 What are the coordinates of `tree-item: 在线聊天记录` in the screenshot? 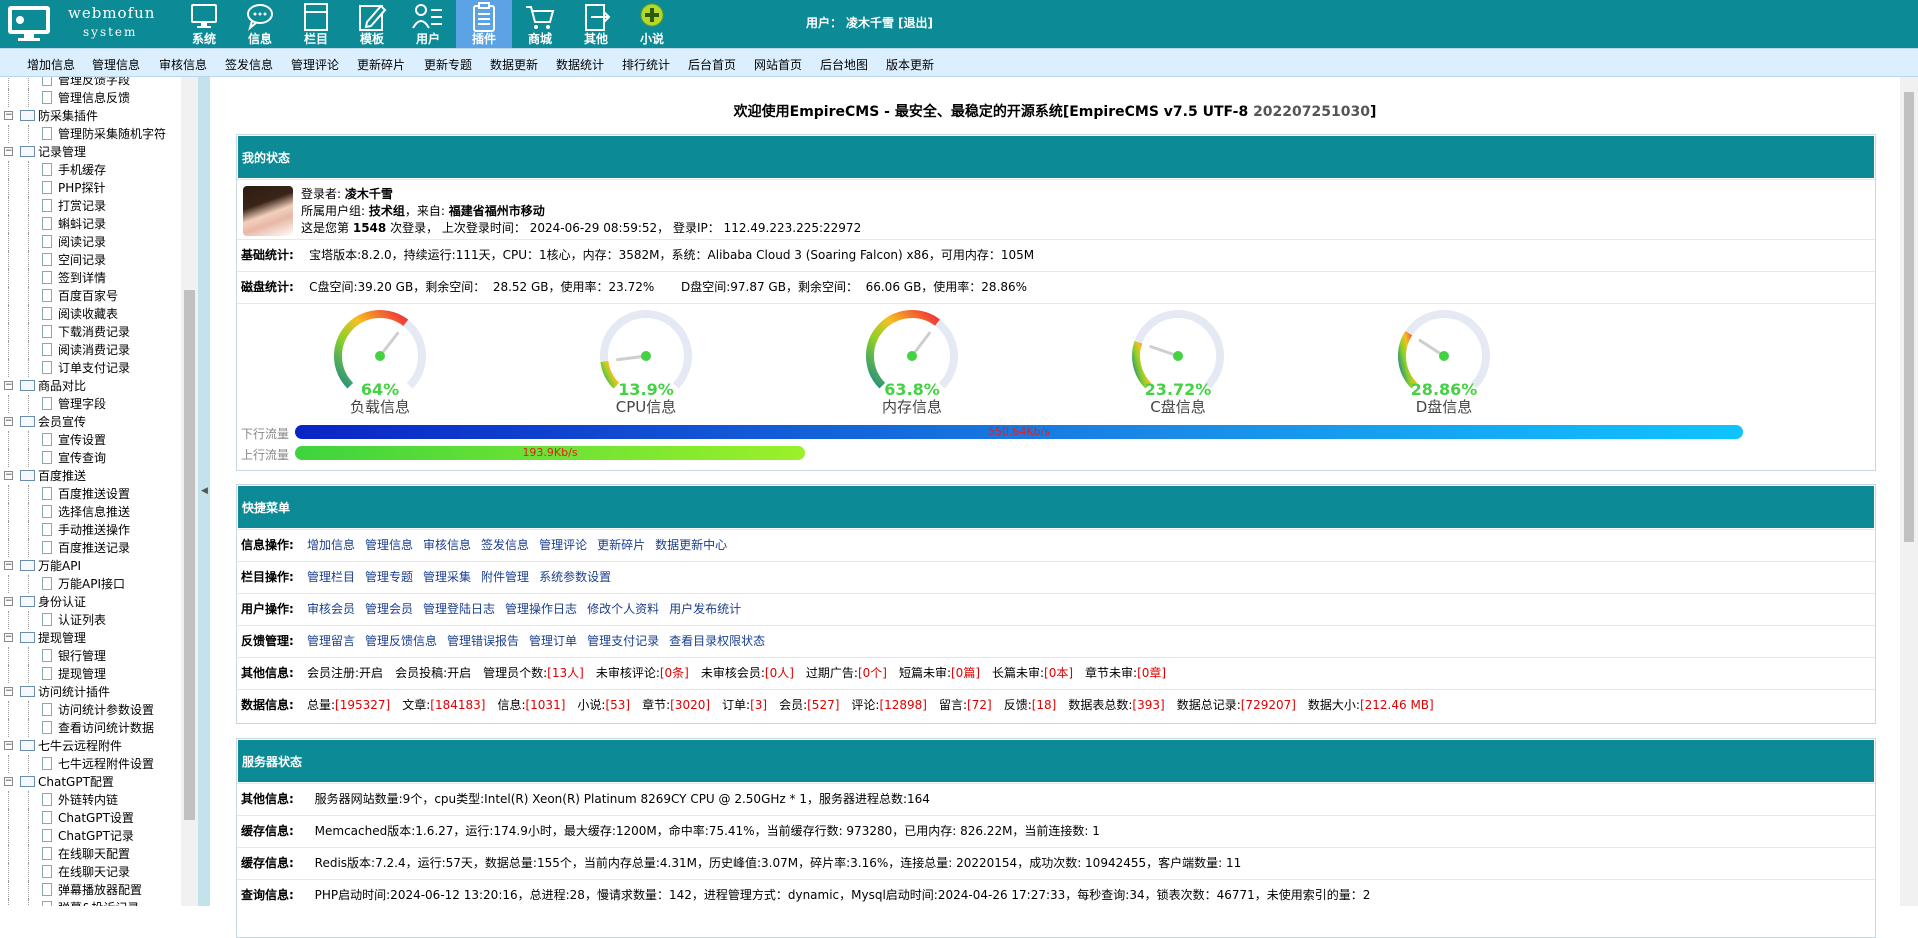 It's located at (90, 872).